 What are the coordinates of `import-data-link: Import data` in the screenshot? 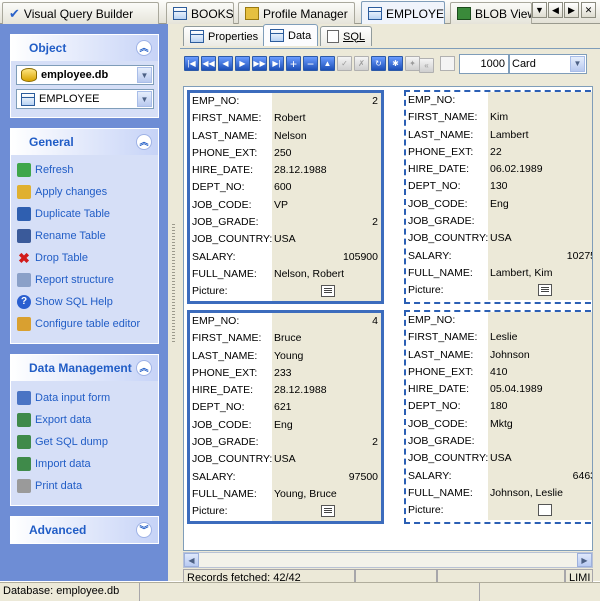 It's located at (84, 464).